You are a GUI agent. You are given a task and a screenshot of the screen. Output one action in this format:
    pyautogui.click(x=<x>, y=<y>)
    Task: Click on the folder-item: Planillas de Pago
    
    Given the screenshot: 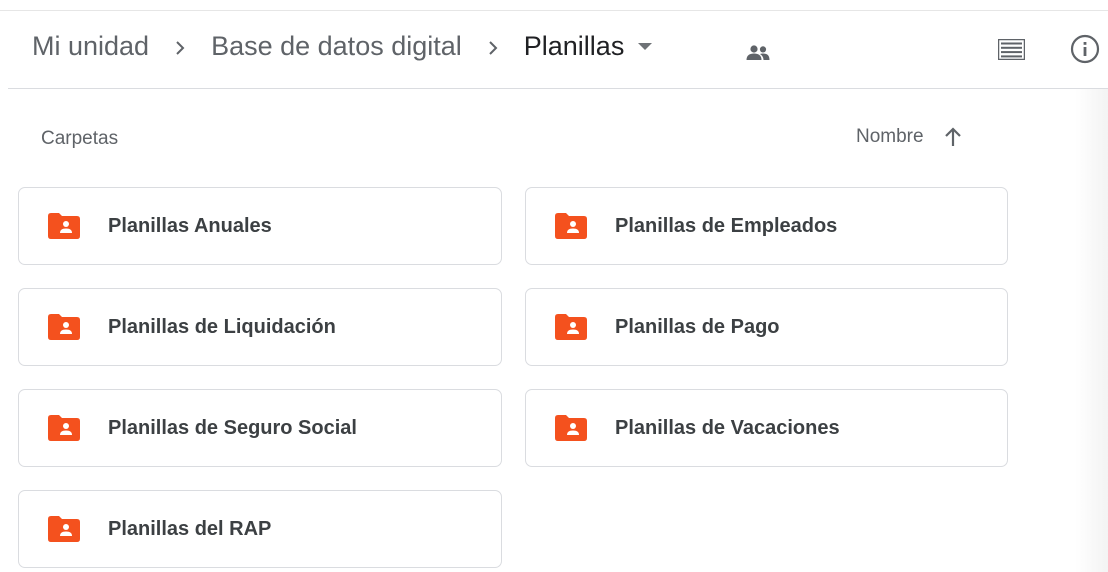 What is the action you would take?
    pyautogui.click(x=766, y=327)
    